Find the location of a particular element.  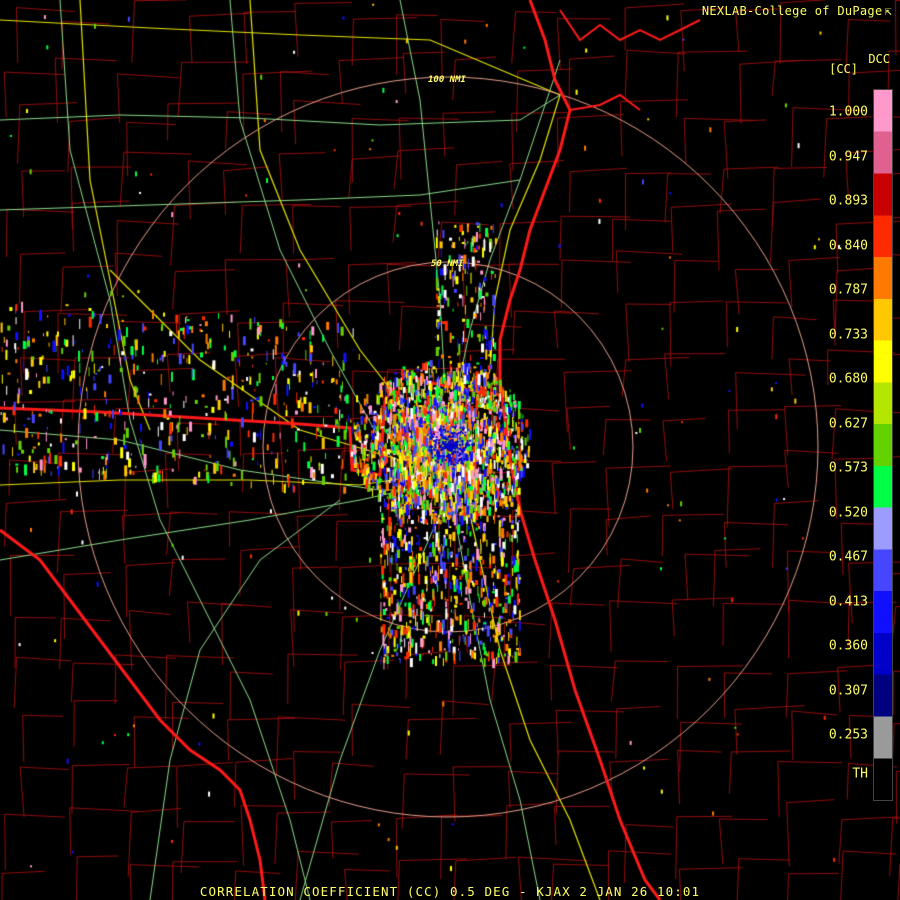

legend-tick: 0.840 is located at coordinates (848, 245).